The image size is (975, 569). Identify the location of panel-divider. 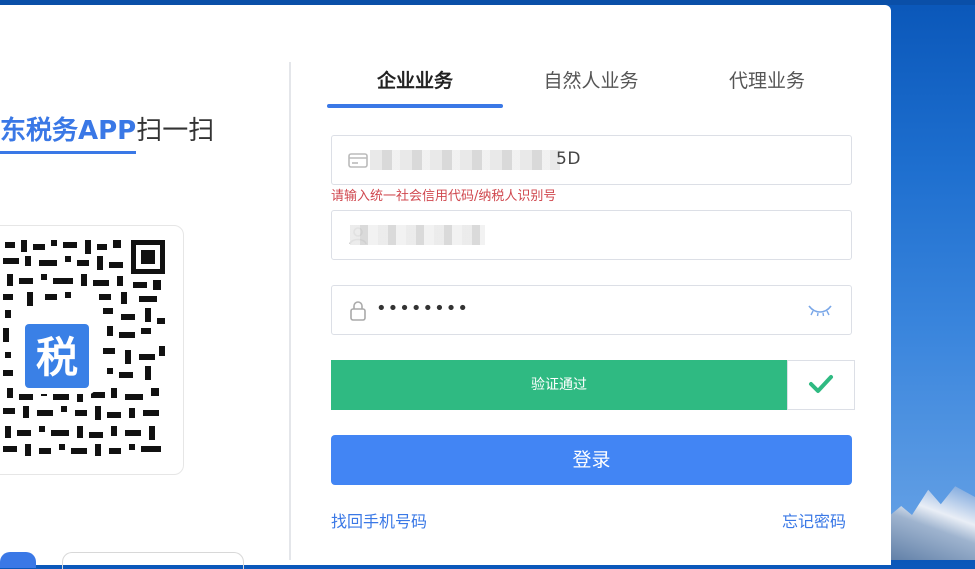
(290, 311).